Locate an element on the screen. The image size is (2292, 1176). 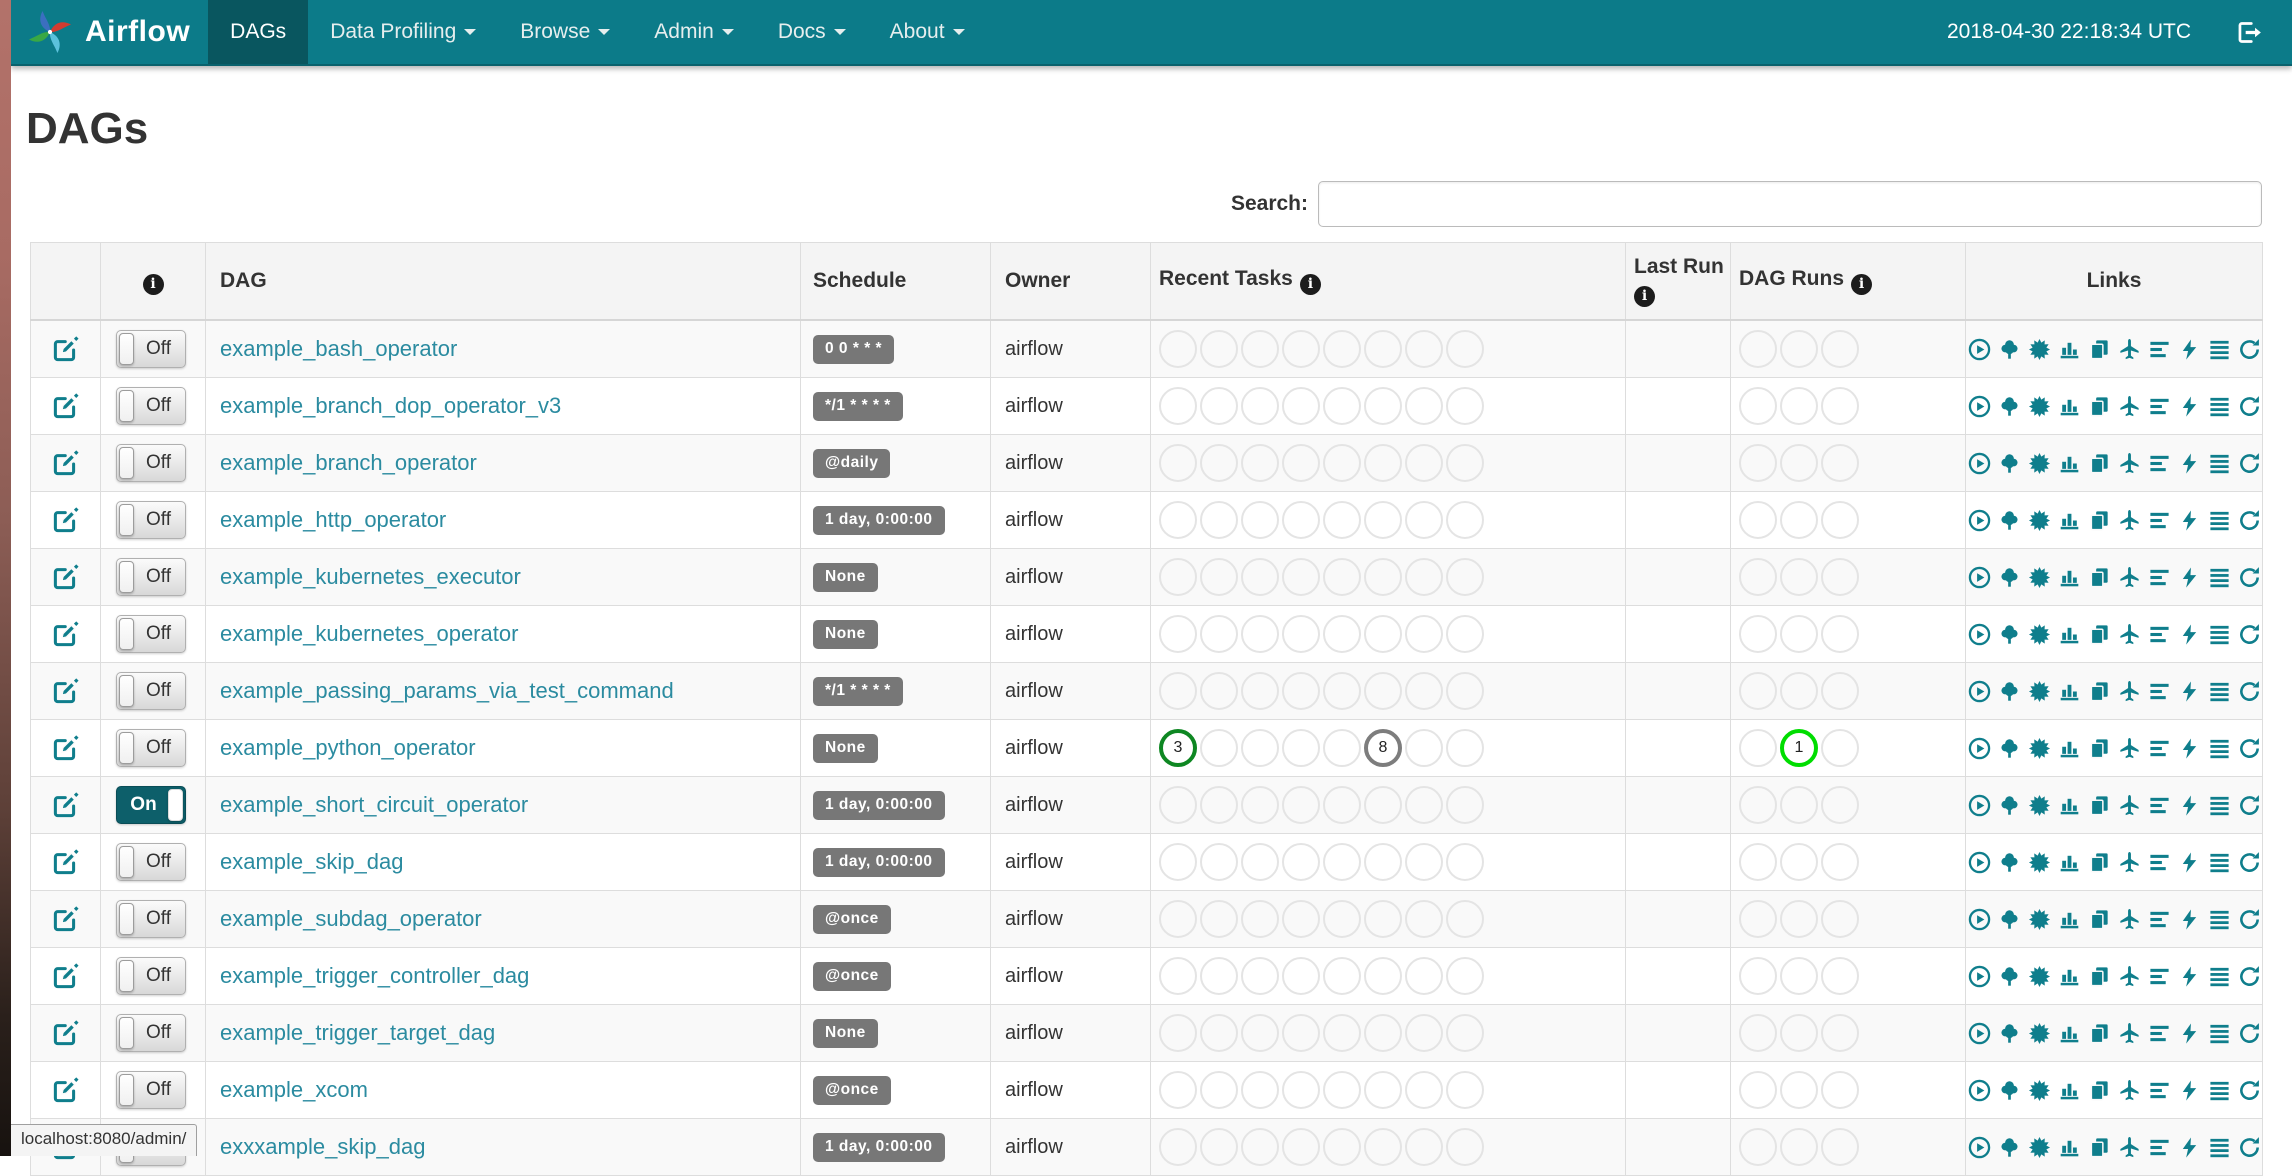
sign-out-icon is located at coordinates (2248, 32).